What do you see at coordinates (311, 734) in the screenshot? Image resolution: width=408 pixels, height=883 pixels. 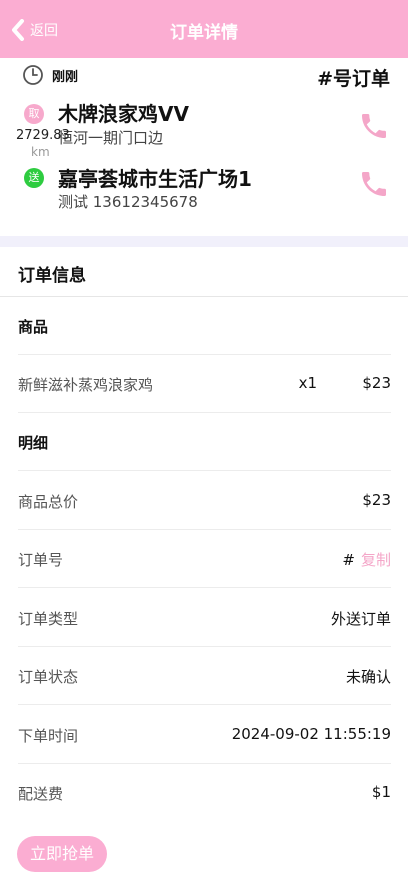 I see `detail-value: 2024-09-02 11:55:19` at bounding box center [311, 734].